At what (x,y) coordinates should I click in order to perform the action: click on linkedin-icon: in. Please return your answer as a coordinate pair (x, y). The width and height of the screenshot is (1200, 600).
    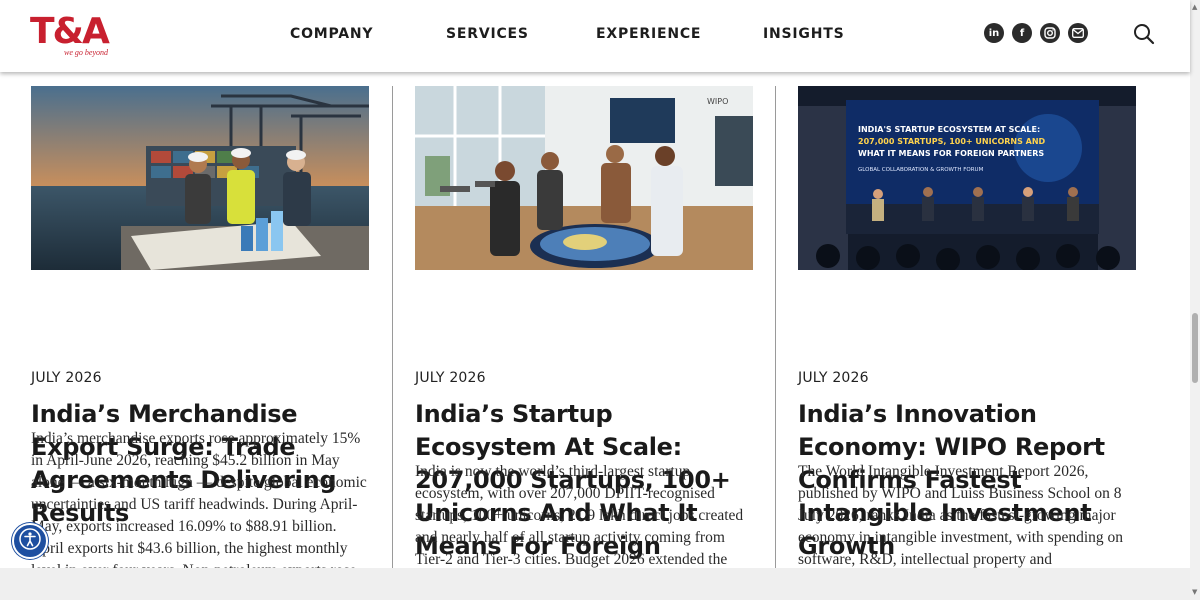
    Looking at the image, I should click on (994, 33).